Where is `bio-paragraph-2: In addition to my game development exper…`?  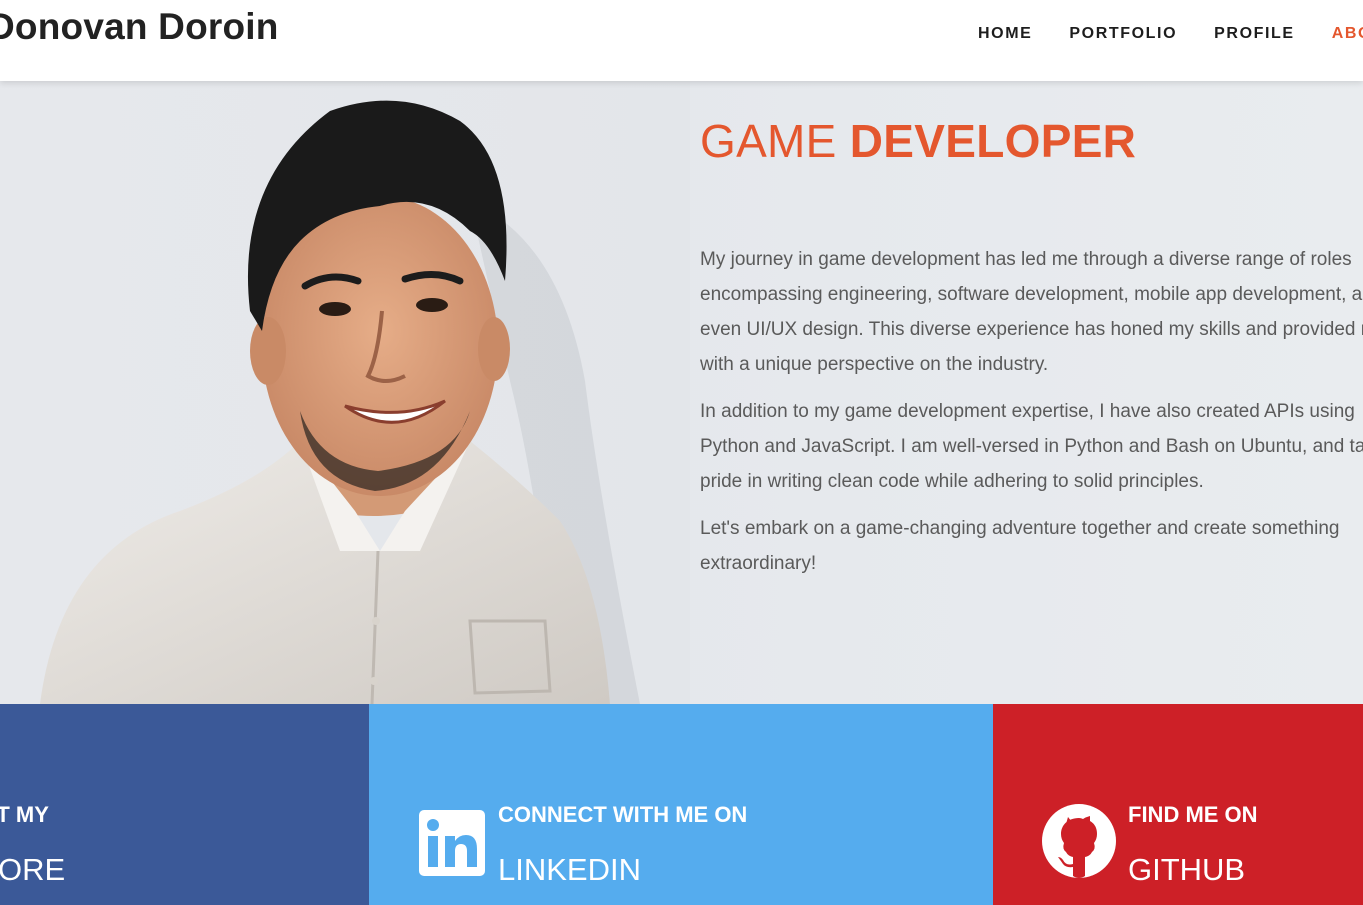
bio-paragraph-2: In addition to my game development exper… is located at coordinates (1031, 446).